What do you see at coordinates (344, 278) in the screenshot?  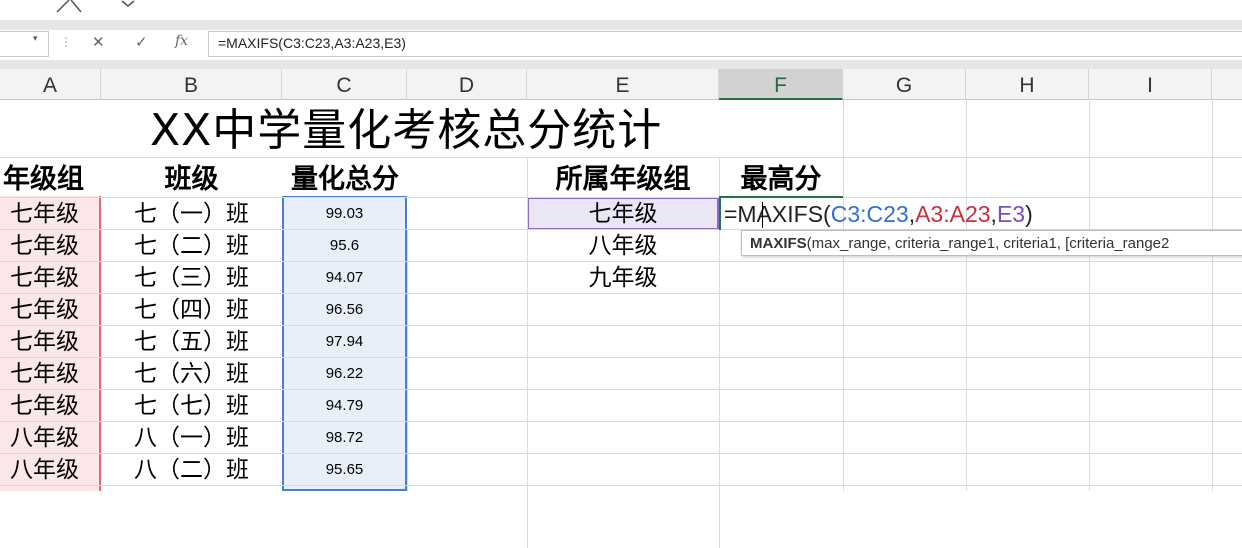 I see `score-cell: 94.07` at bounding box center [344, 278].